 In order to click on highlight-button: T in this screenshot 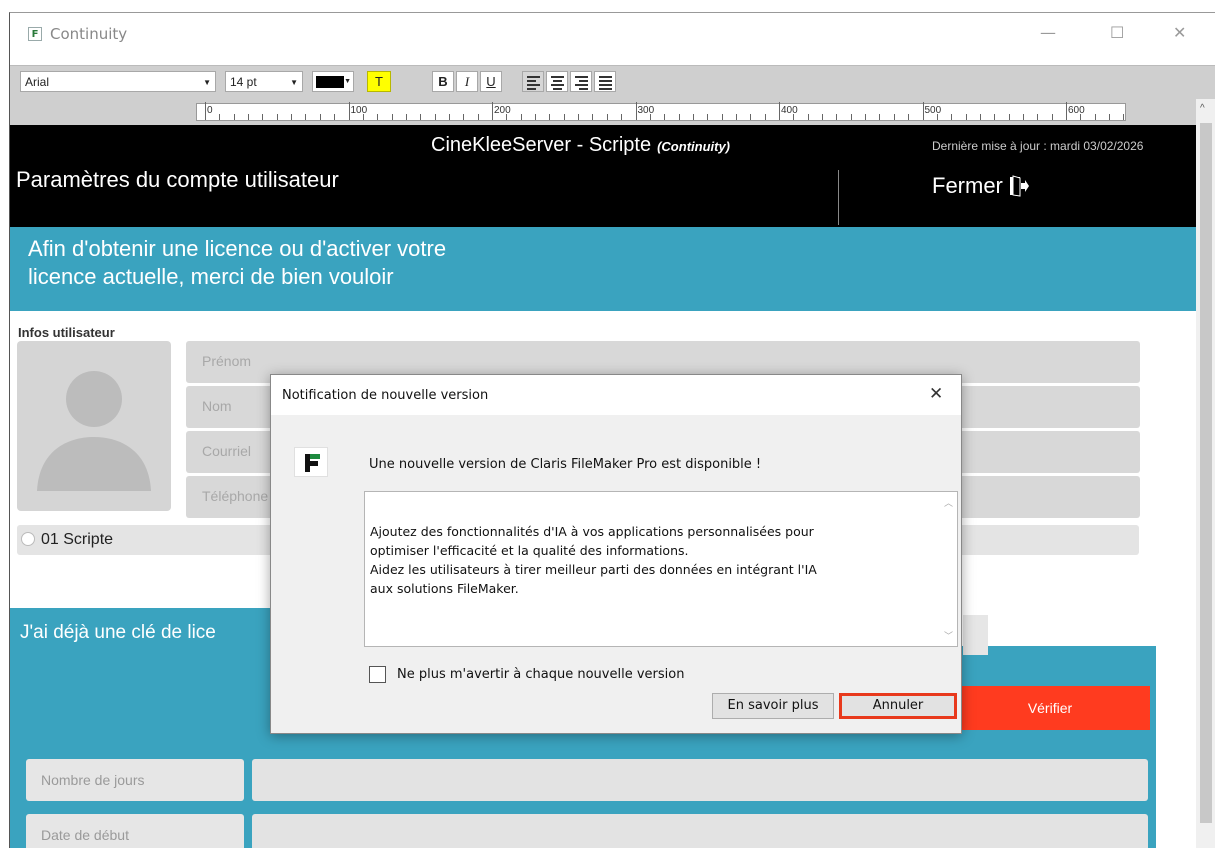, I will do `click(379, 81)`.